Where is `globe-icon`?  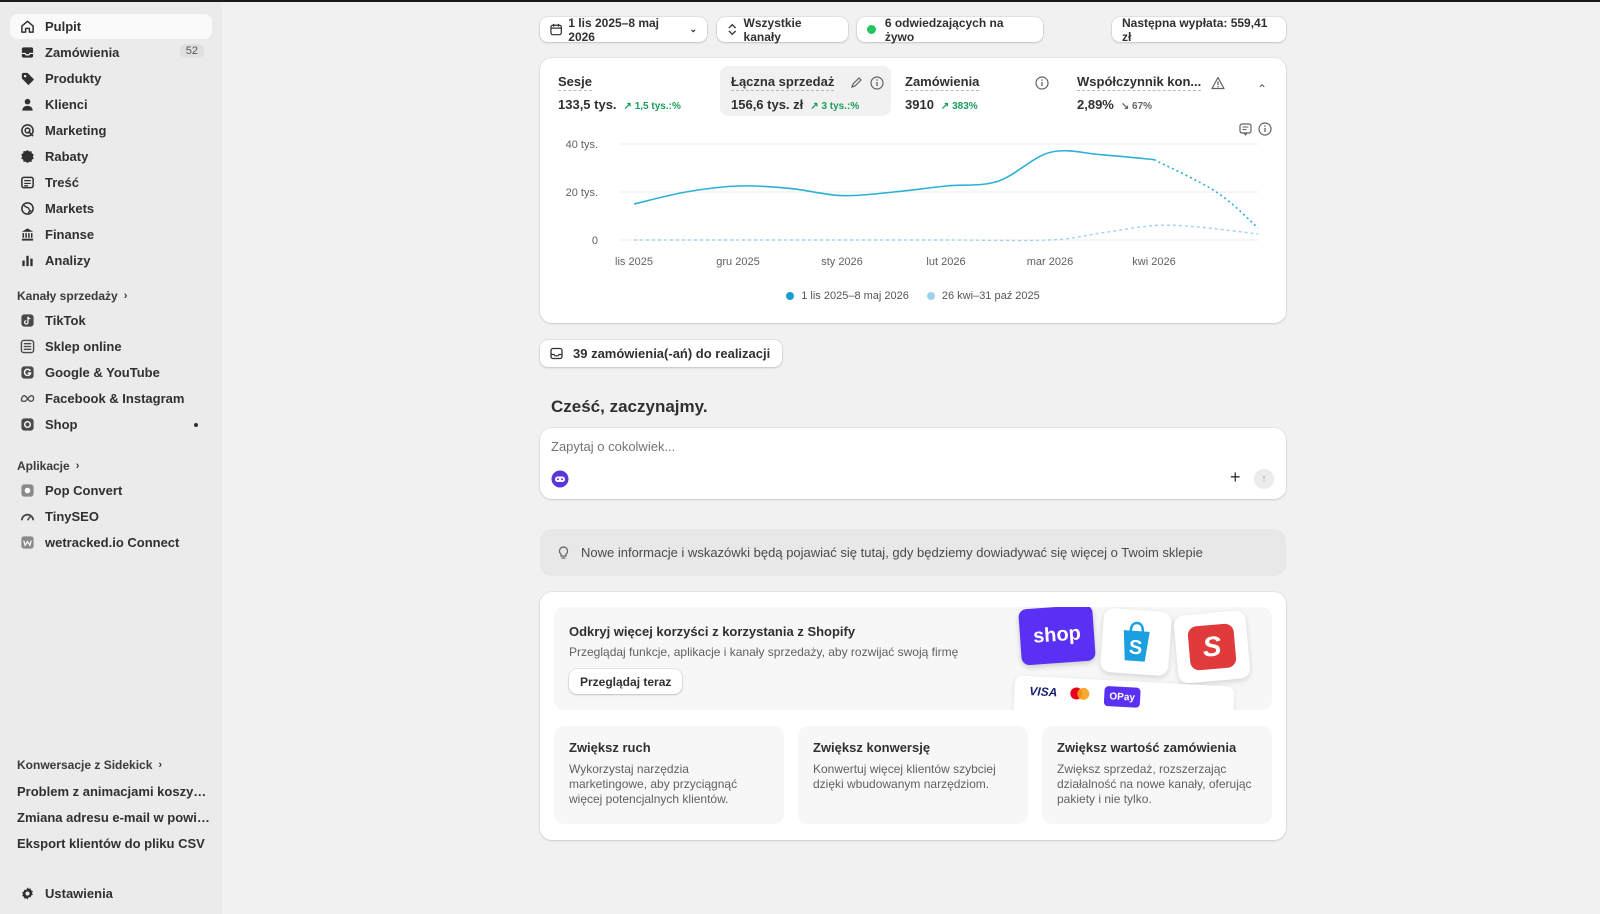 globe-icon is located at coordinates (27, 209).